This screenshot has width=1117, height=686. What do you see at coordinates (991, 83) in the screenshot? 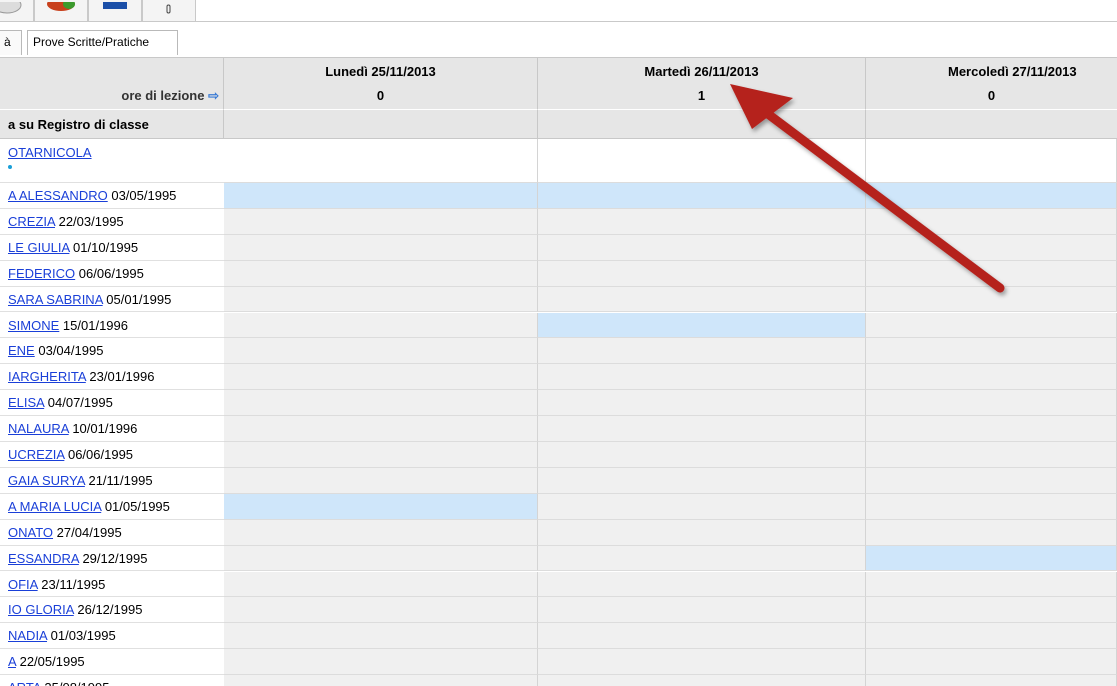
I see `day-header-wednesday: Mercoledì 27/11/2013 0` at bounding box center [991, 83].